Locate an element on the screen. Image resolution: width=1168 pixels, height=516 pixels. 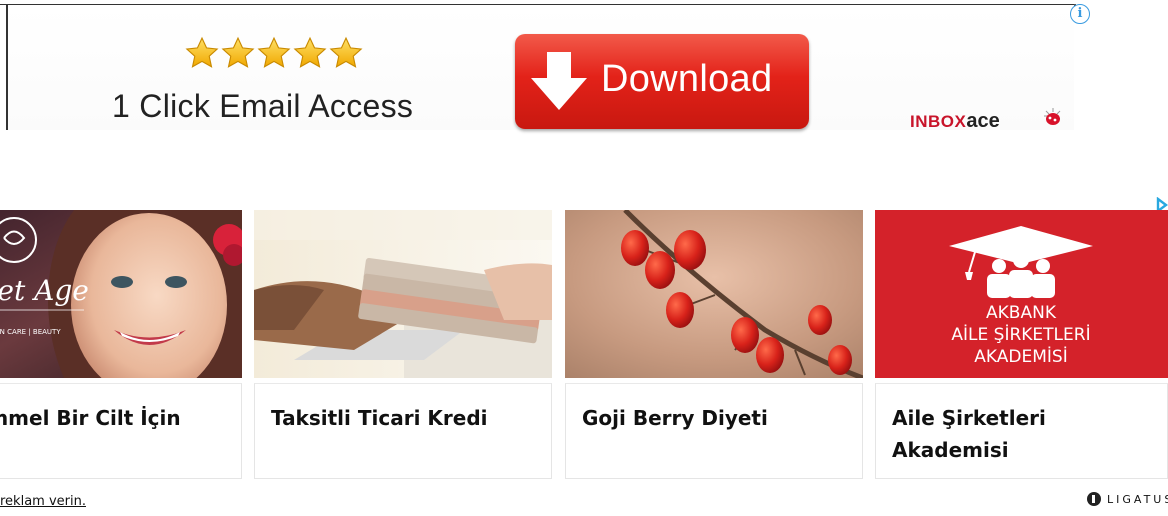
card-body: Goji Berry Diyeti is located at coordinates (714, 431).